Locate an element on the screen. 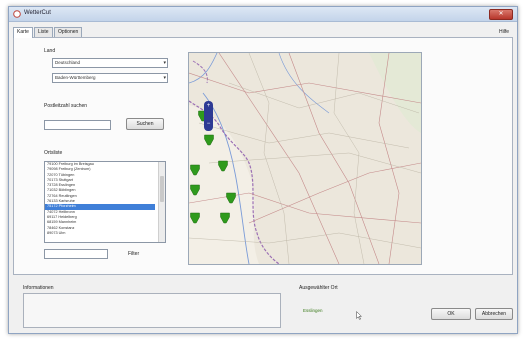  list-scrollbar is located at coordinates (161, 202).